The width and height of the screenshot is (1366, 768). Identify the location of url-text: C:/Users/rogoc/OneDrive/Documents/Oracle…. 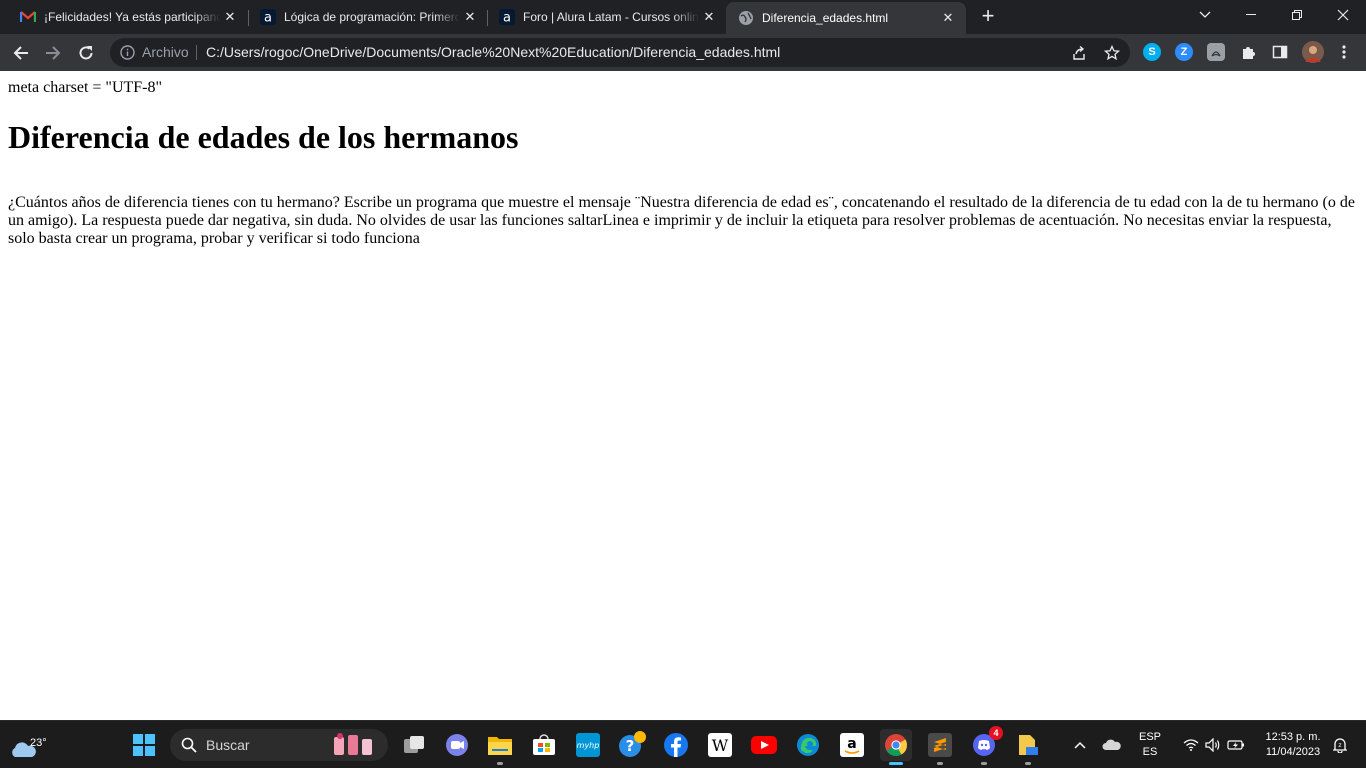
(493, 52).